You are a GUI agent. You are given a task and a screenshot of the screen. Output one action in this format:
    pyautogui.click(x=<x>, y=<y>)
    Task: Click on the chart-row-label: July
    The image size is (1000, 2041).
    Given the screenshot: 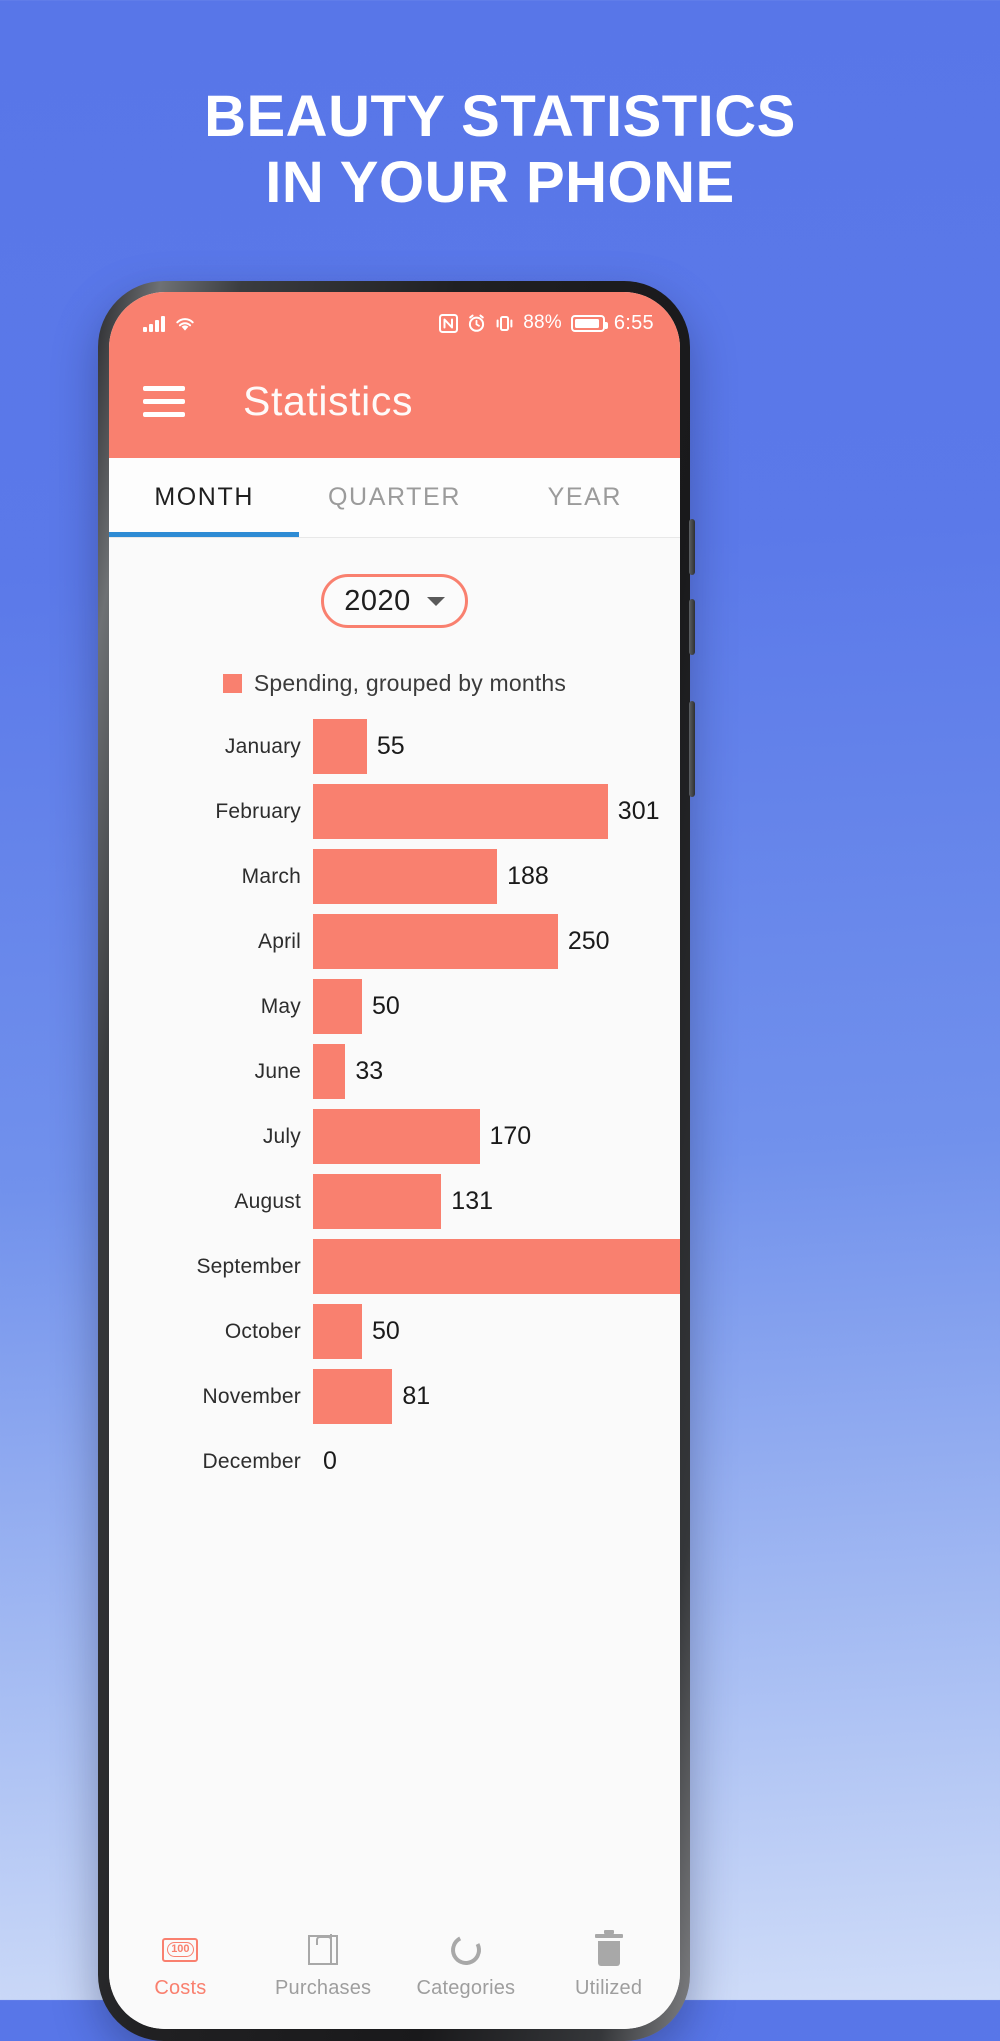 What is the action you would take?
    pyautogui.click(x=281, y=1136)
    